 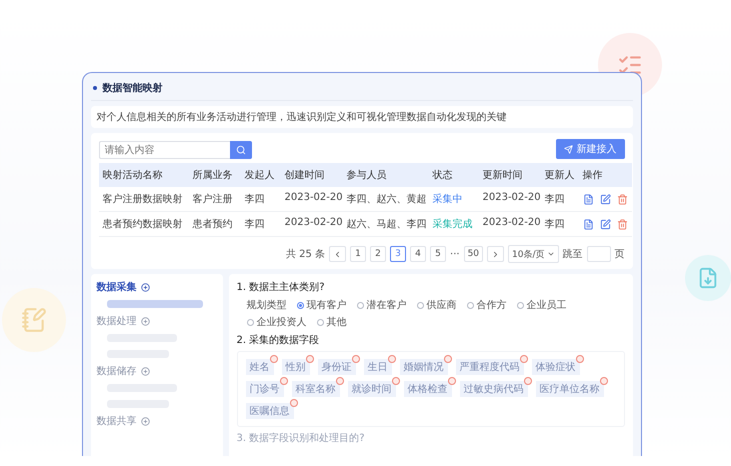 I want to click on table-cell: 患者预约, so click(x=214, y=224).